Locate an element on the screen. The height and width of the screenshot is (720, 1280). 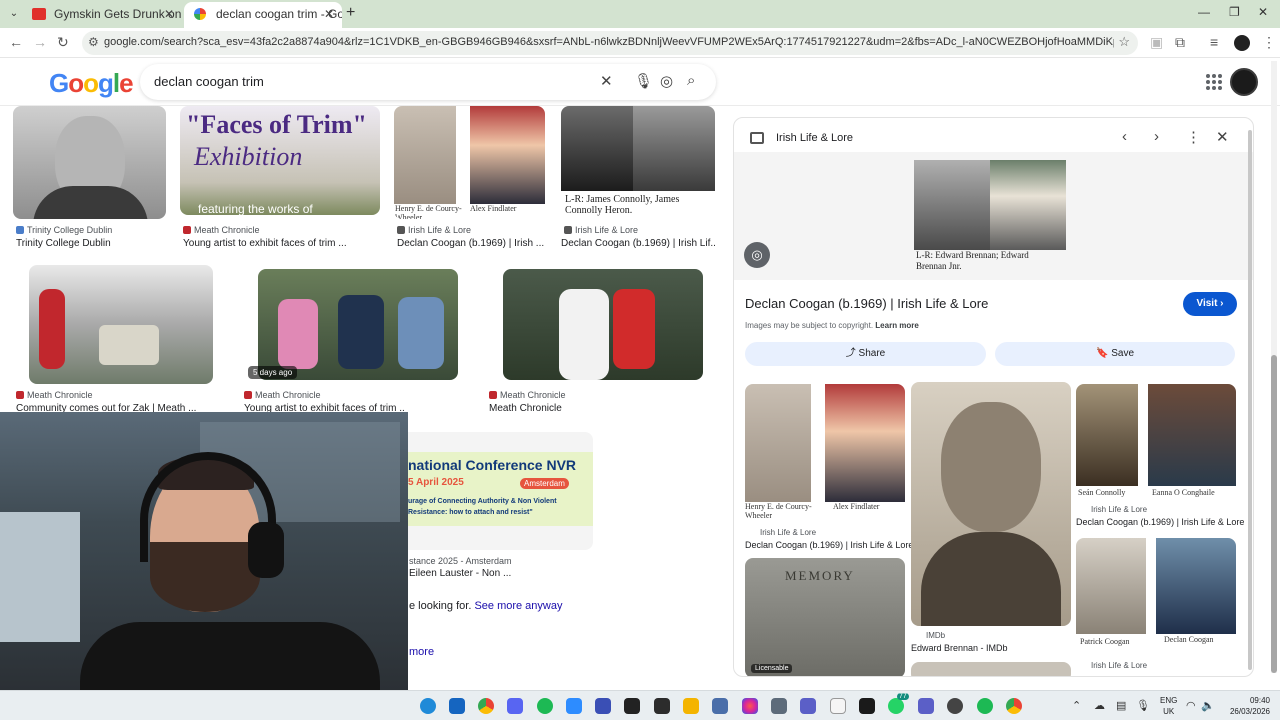
search-box: declan coogan trim ✕ 🎙 ◎ ⌕ is located at coordinates (428, 82).